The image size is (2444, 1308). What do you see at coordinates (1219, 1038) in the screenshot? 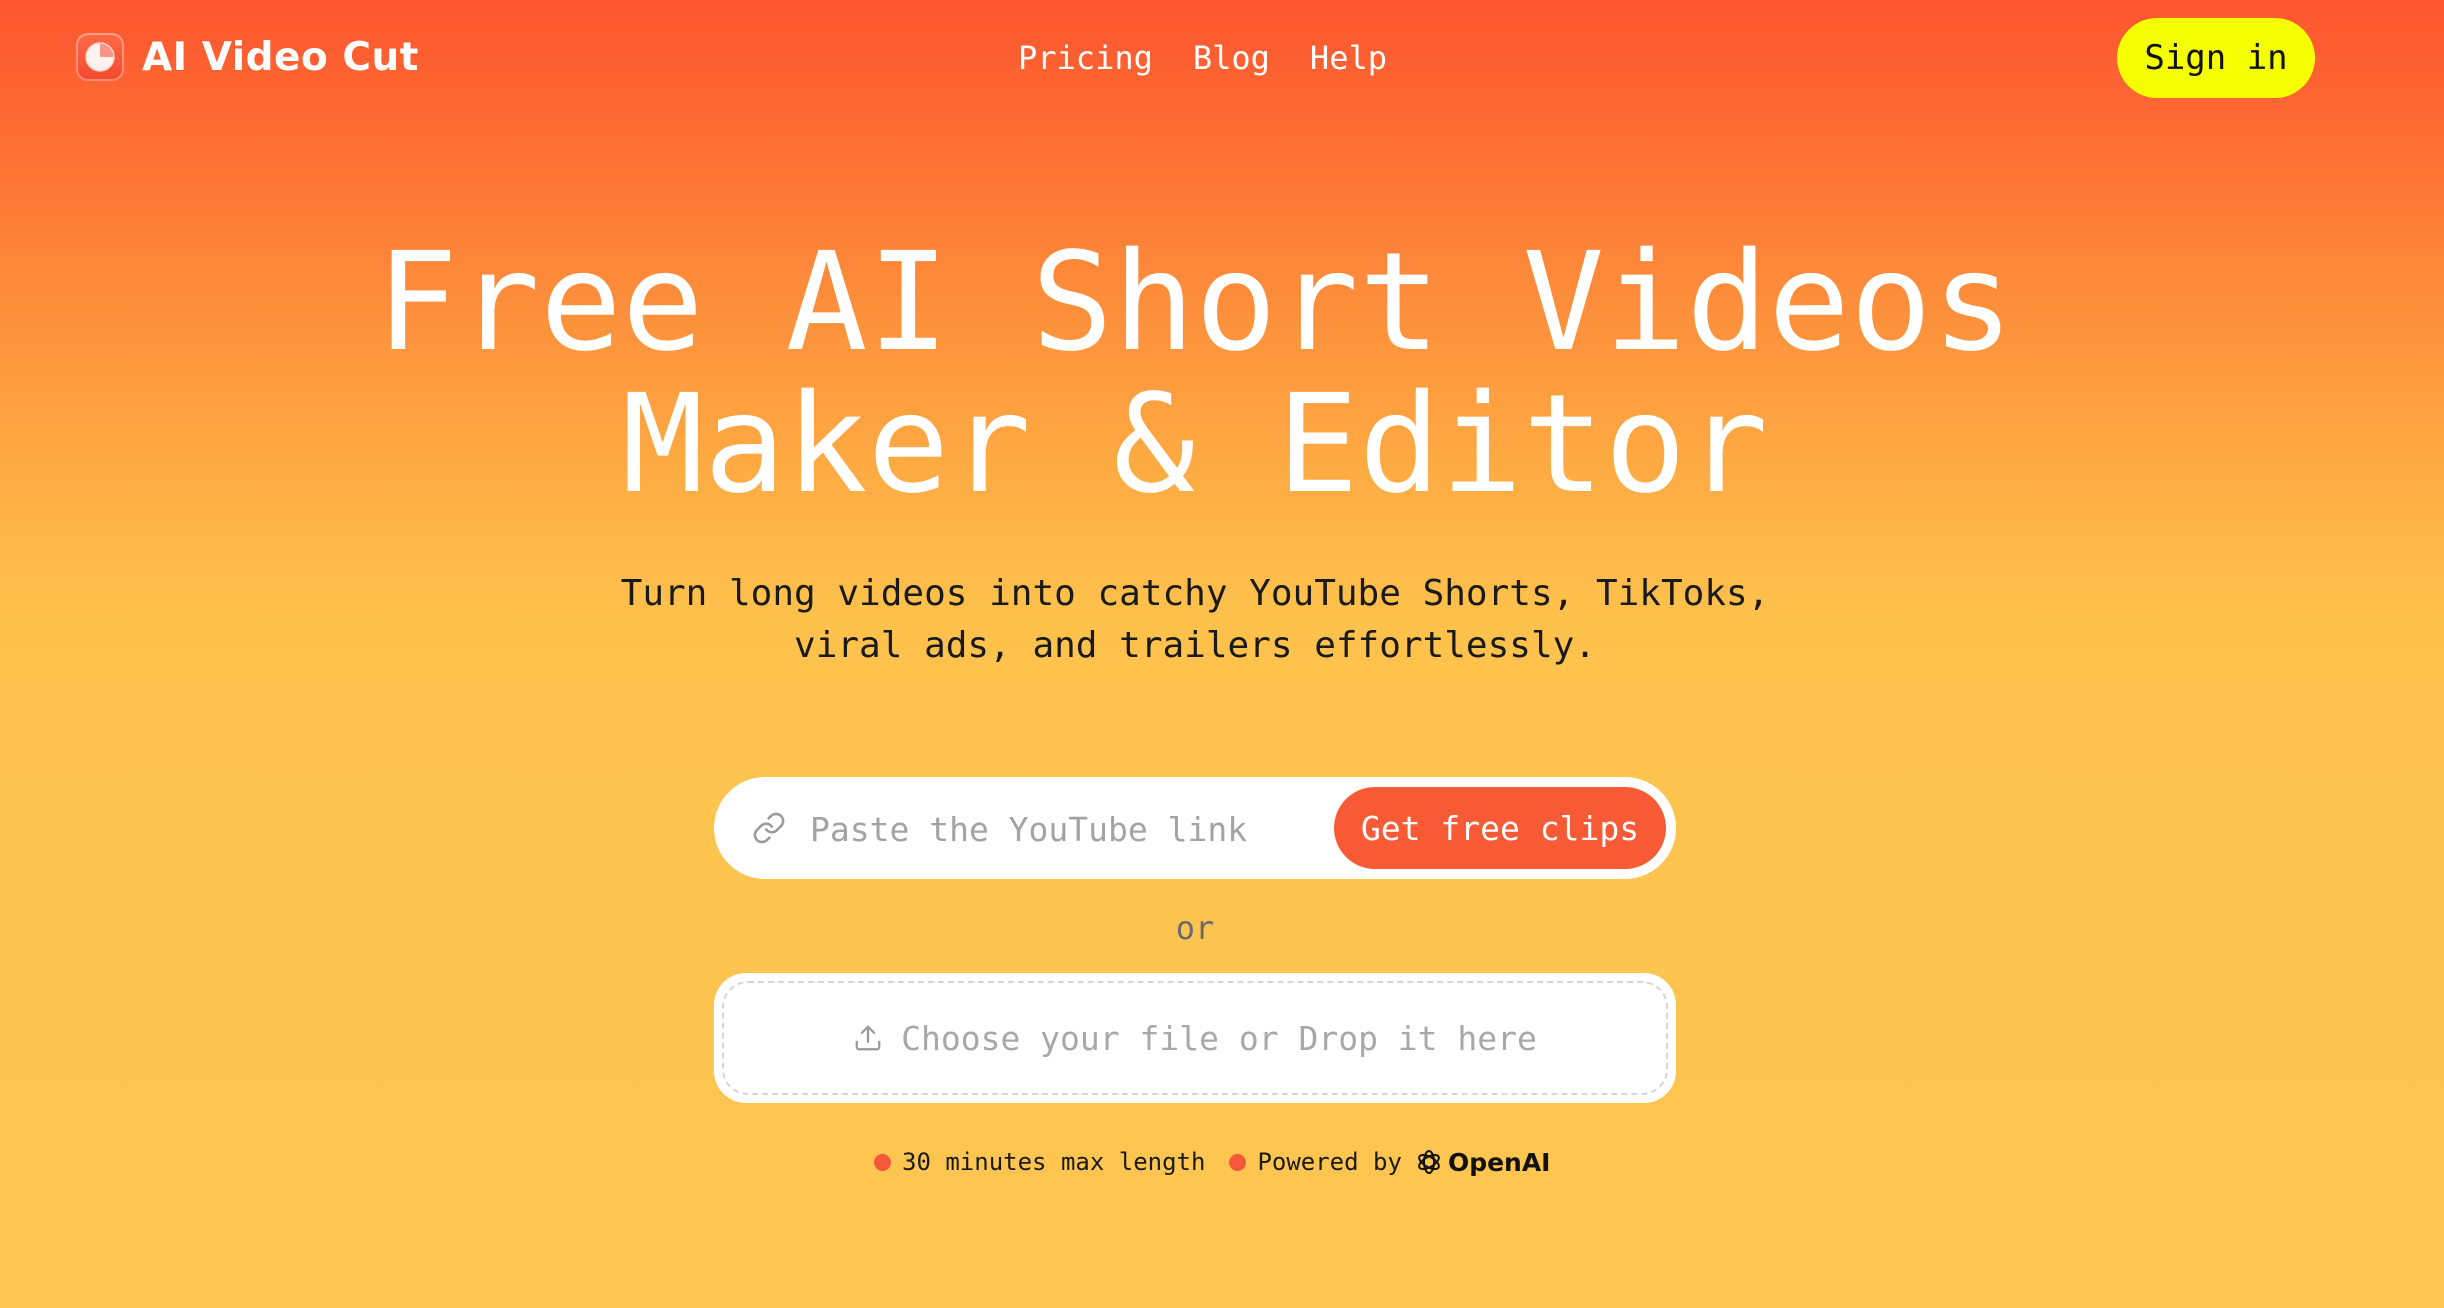
I see `file-drop-label: Choose your file or Drop it here` at bounding box center [1219, 1038].